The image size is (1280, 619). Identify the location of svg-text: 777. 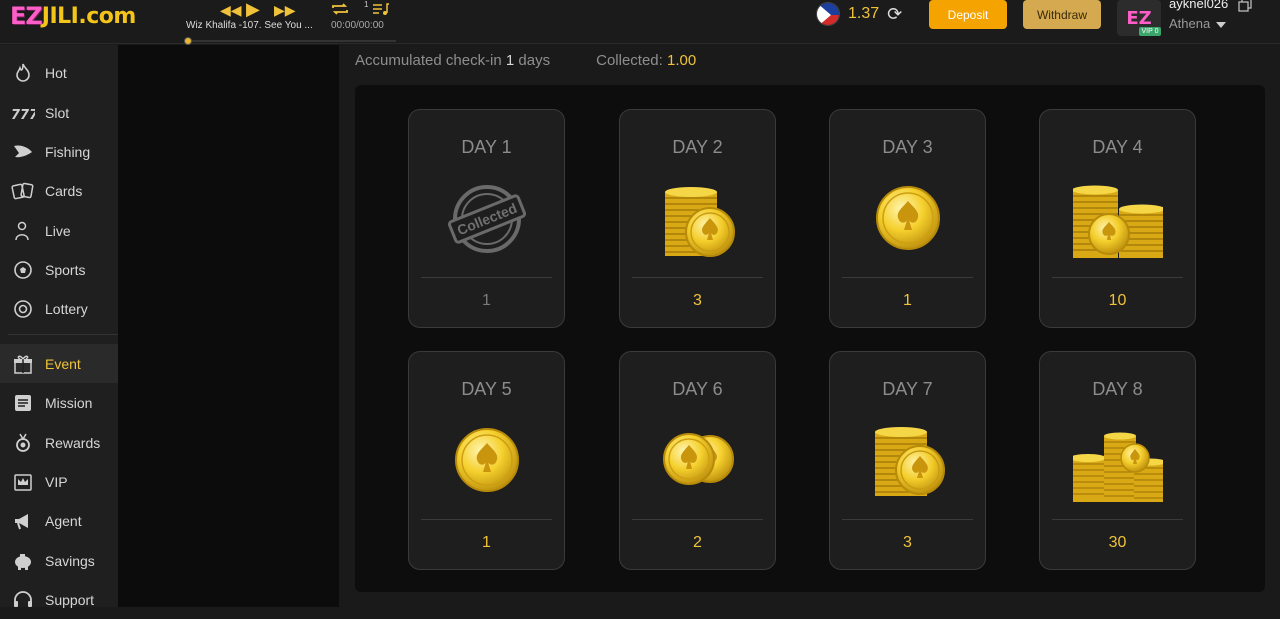
(23, 115).